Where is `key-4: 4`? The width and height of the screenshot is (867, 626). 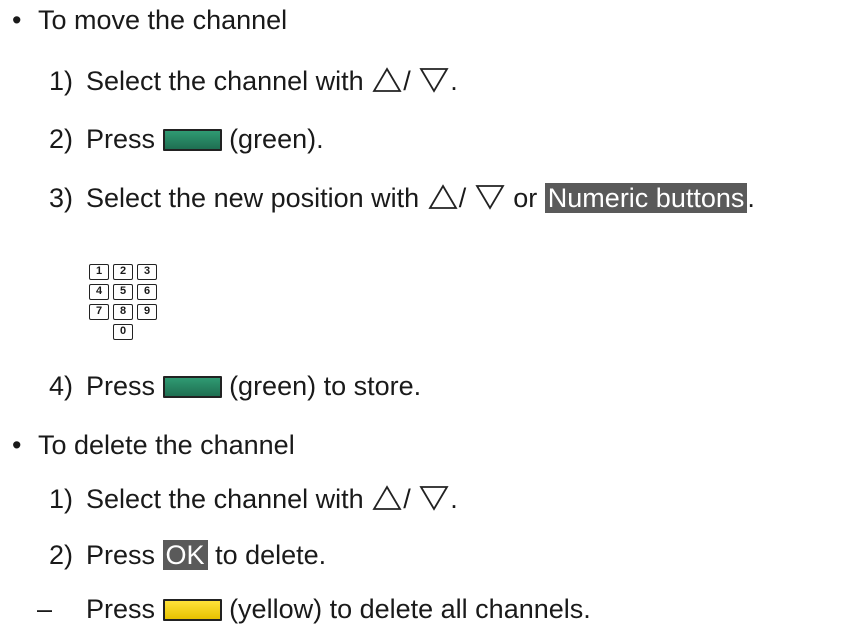
key-4: 4 is located at coordinates (99, 292).